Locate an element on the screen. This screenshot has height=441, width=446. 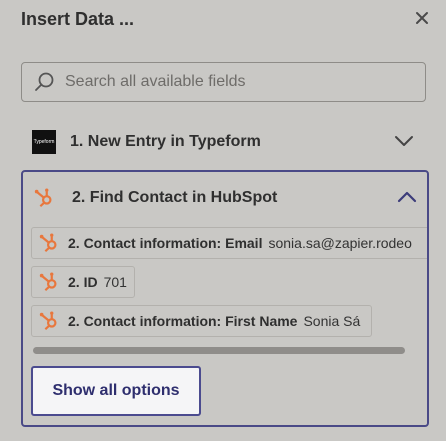
field-label: 2. Contact information: First Name is located at coordinates (183, 321).